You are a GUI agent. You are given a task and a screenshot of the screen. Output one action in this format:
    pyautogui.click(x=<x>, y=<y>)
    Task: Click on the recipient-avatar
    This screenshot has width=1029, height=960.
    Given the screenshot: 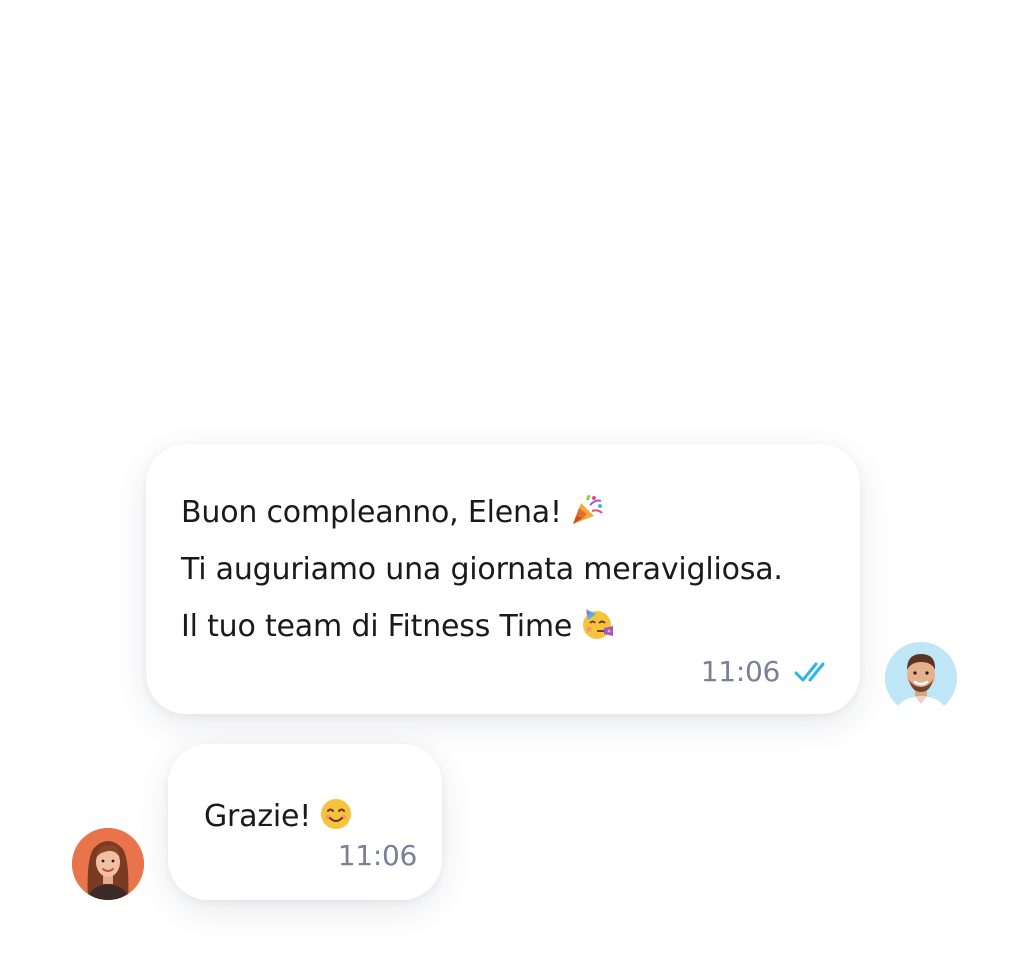 What is the action you would take?
    pyautogui.click(x=108, y=864)
    